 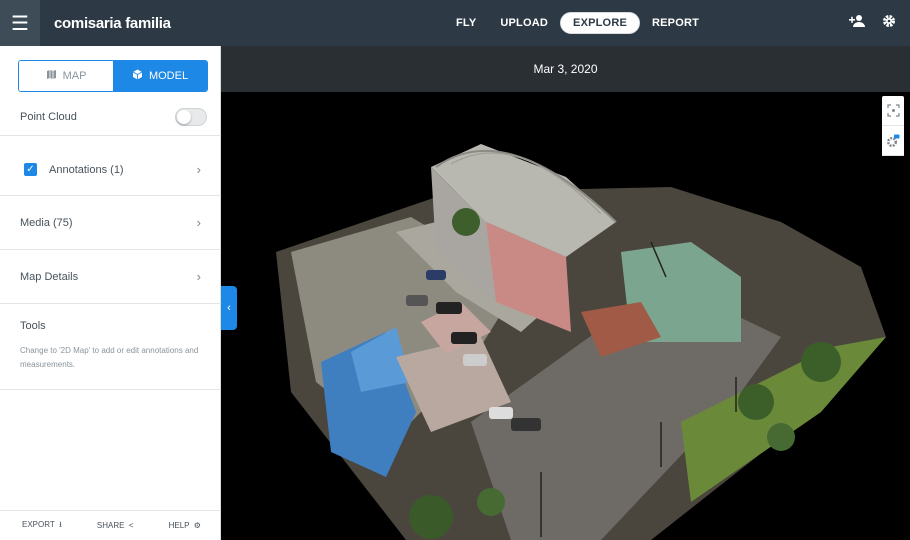 What do you see at coordinates (229, 308) in the screenshot?
I see `sidebar-collapse-button: ‹` at bounding box center [229, 308].